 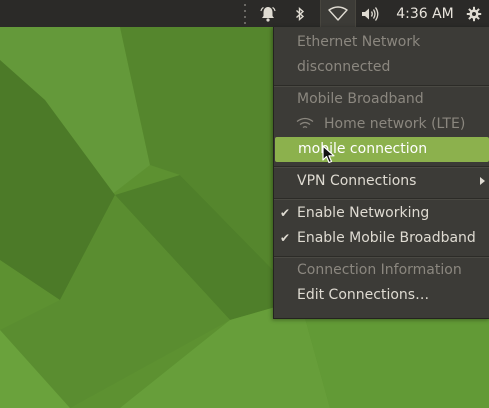 I want to click on panel-grip-icon, so click(x=245, y=13).